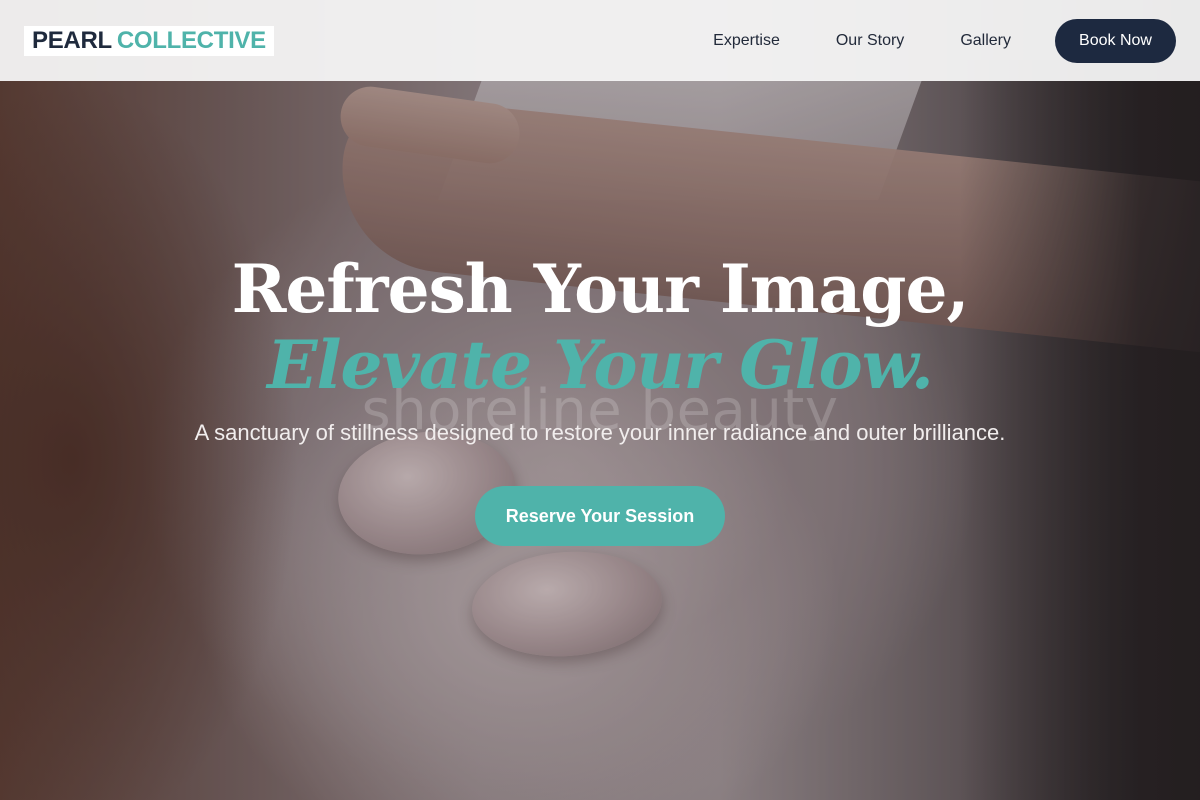 The image size is (1200, 800). Describe the element at coordinates (600, 365) in the screenshot. I see `hero-headline-line-2: Elevate Your Glow.` at that location.